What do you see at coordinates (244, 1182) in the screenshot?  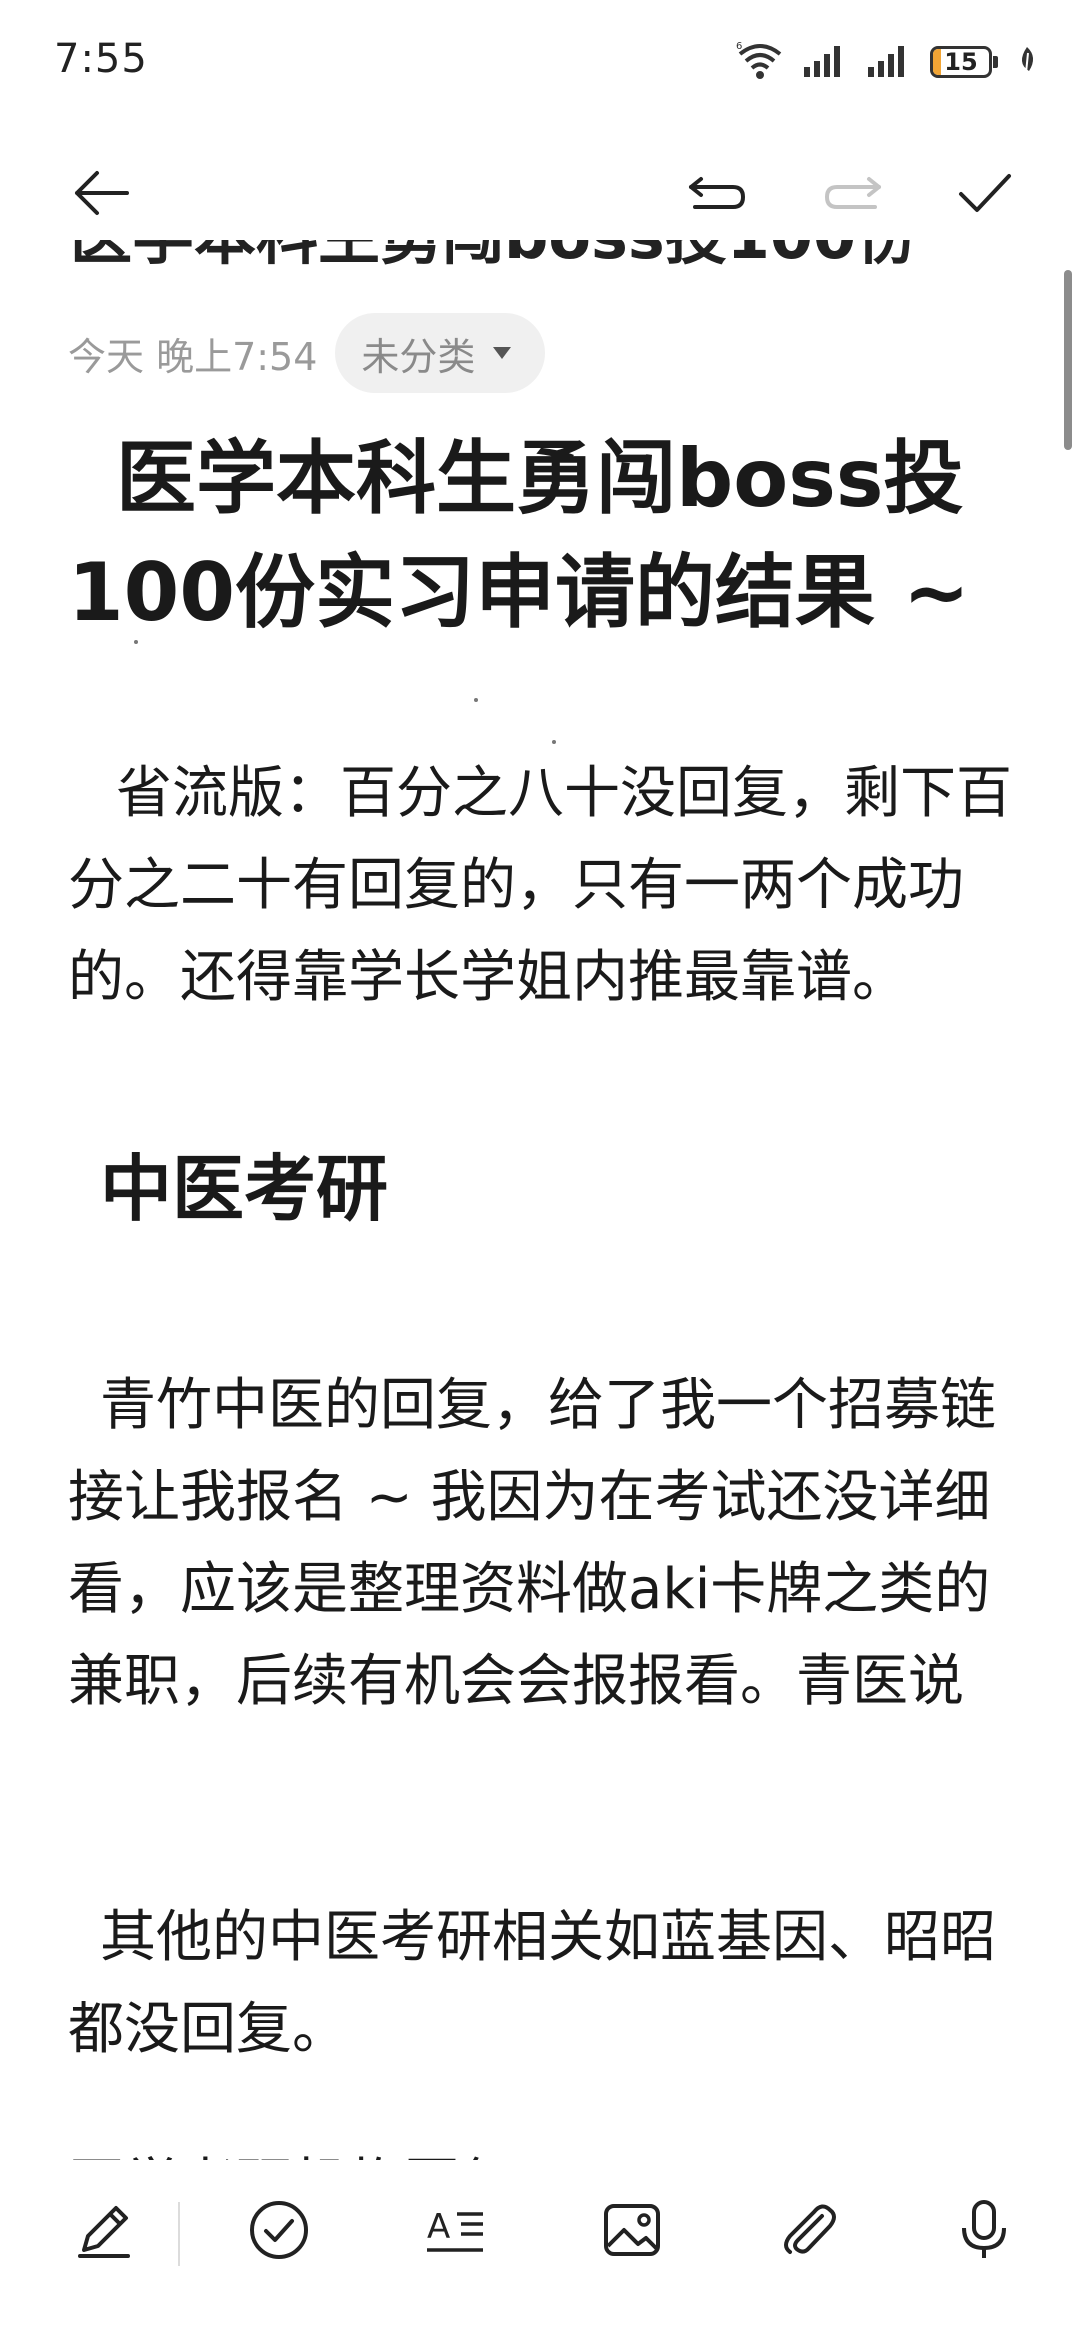 I see `section-heading: 中医考研` at bounding box center [244, 1182].